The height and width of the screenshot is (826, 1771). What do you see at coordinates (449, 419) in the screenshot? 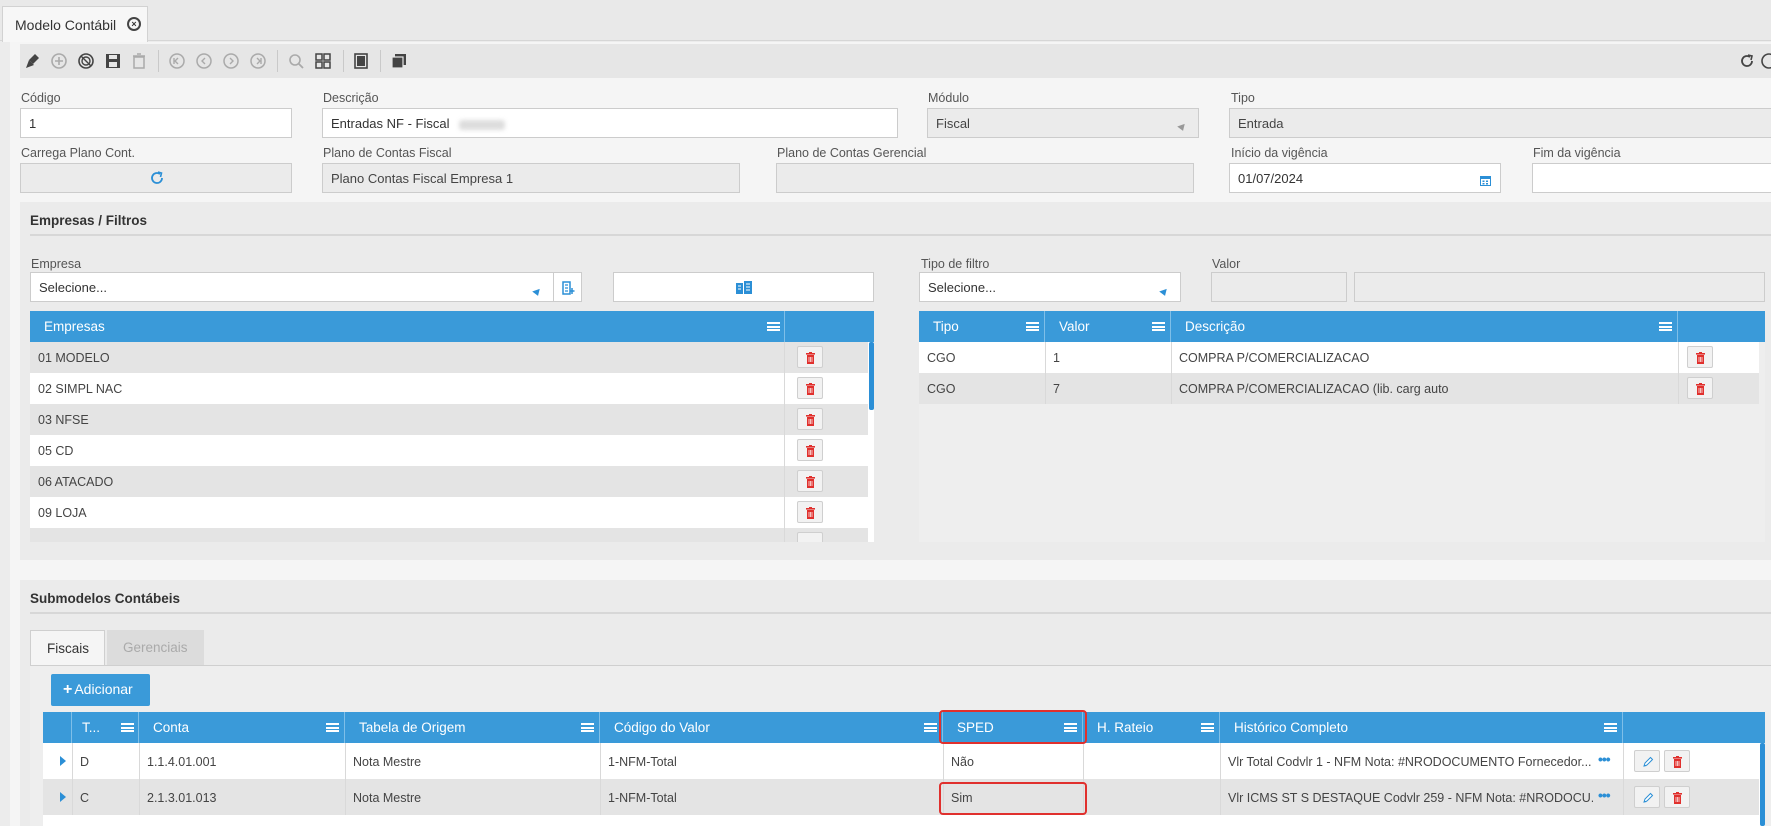
I see `table-row: 03 NFSE` at bounding box center [449, 419].